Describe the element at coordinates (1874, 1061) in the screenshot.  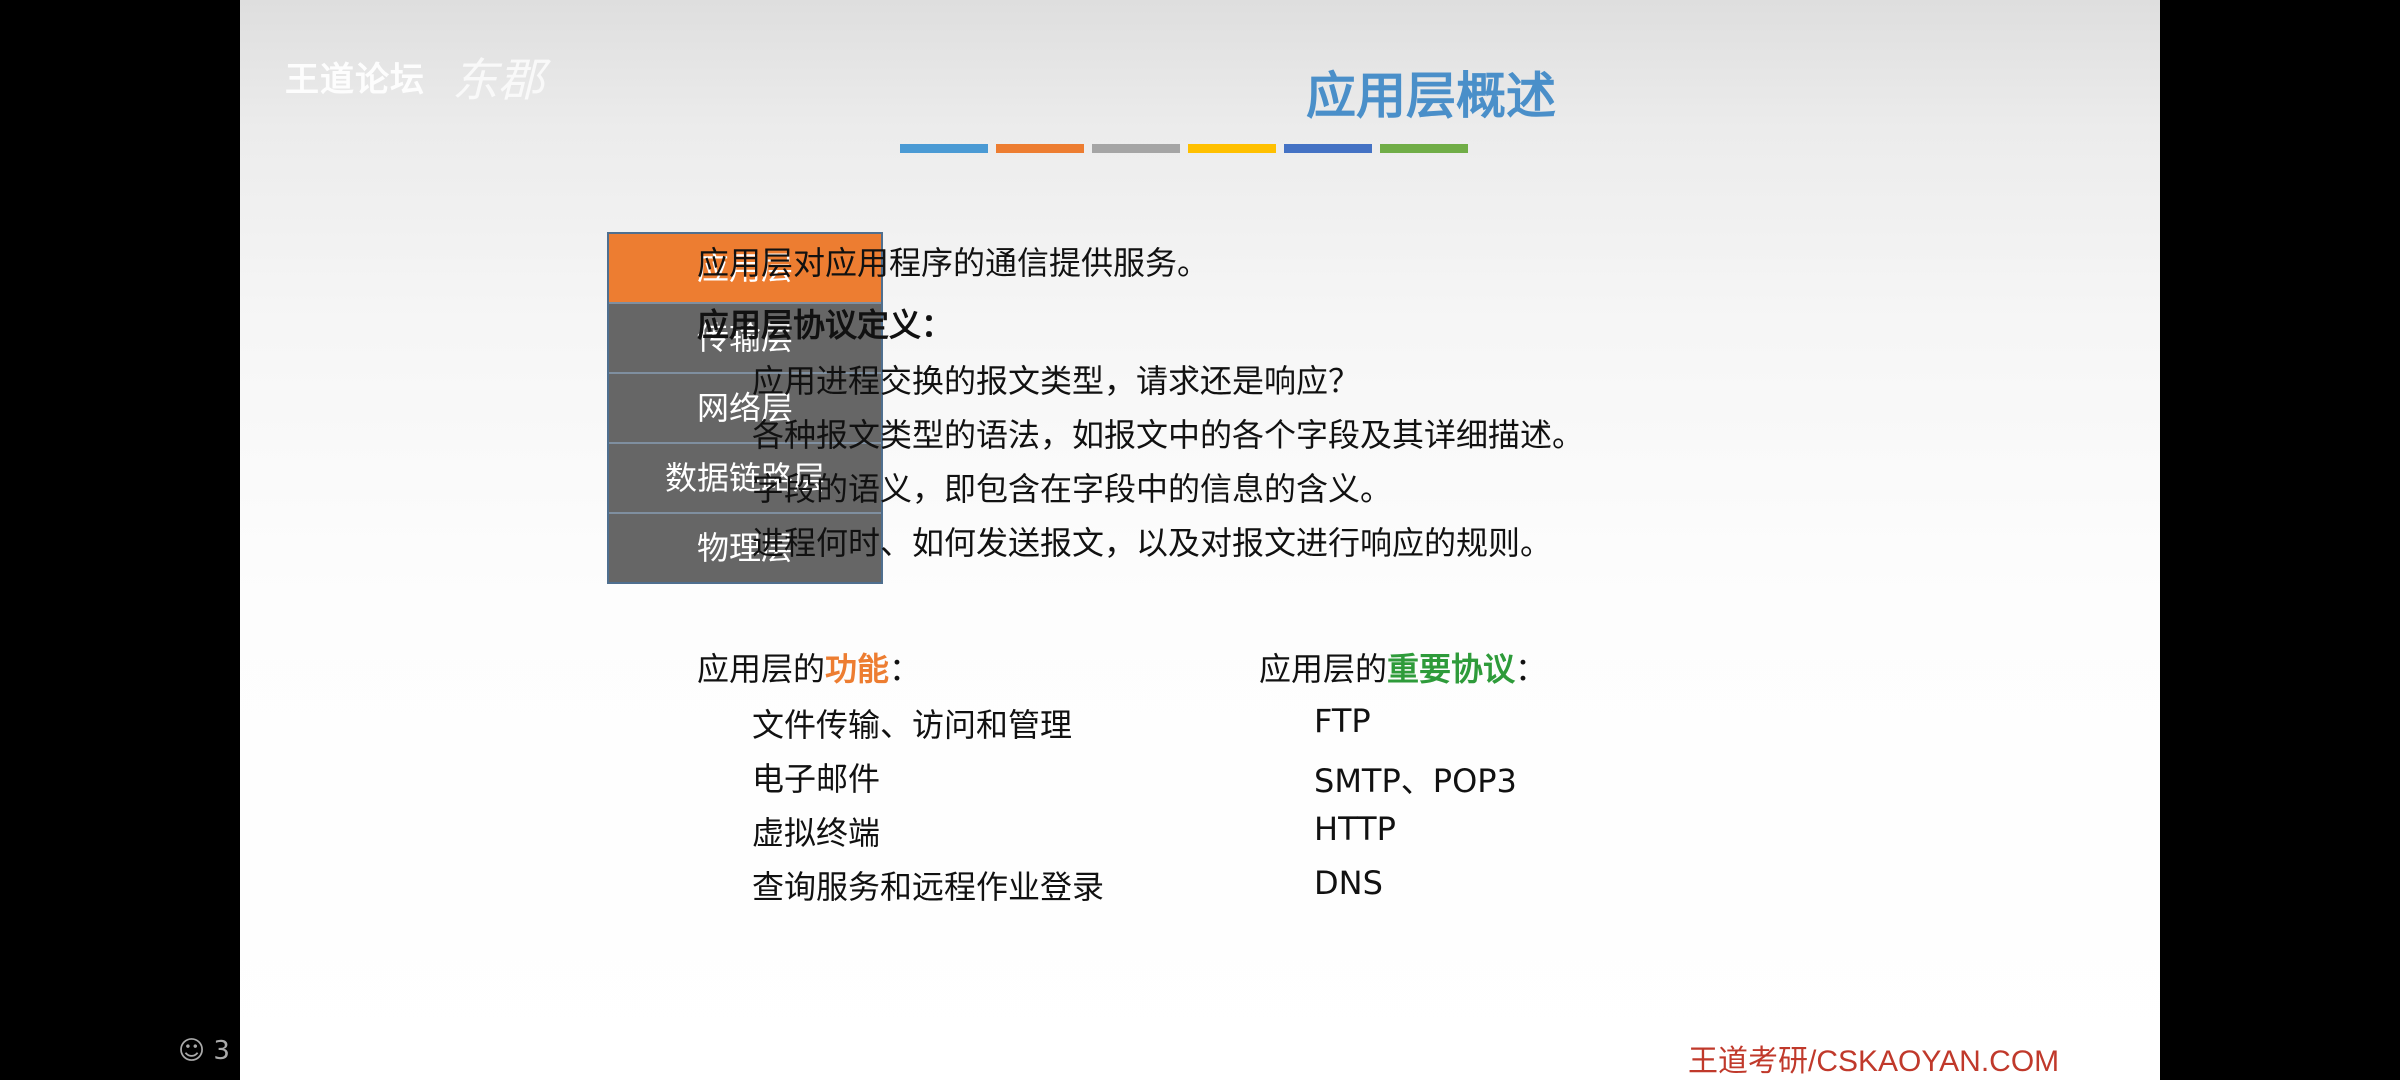
I see `footer-brand: 王道考研/CSKAOYAN.COM` at that location.